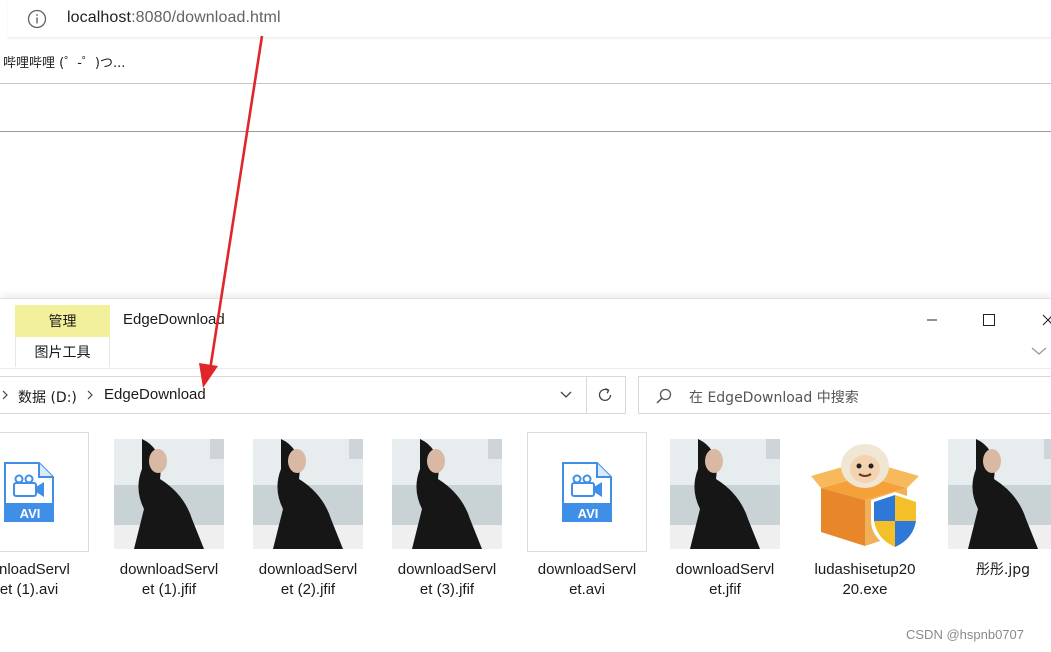  Describe the element at coordinates (587, 580) in the screenshot. I see `file-name: downloadServl et.avi` at that location.